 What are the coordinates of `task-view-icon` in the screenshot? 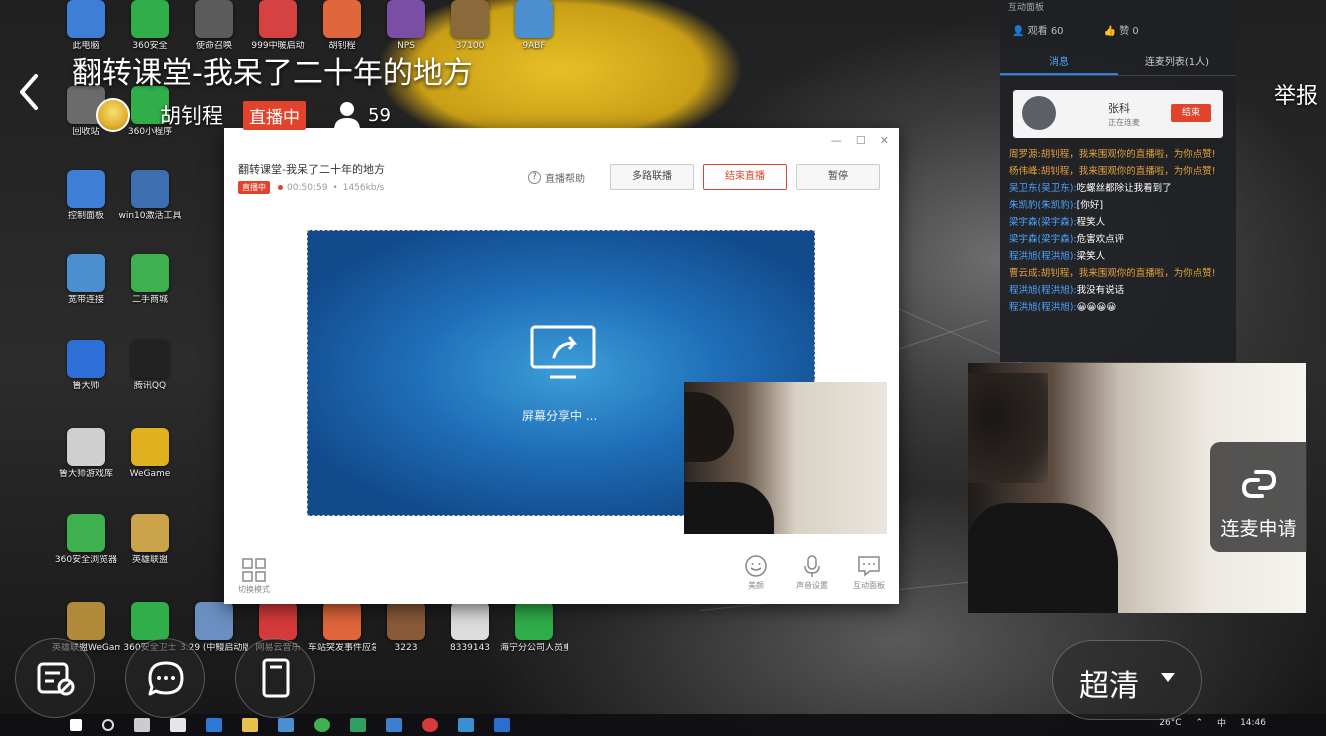 It's located at (142, 725).